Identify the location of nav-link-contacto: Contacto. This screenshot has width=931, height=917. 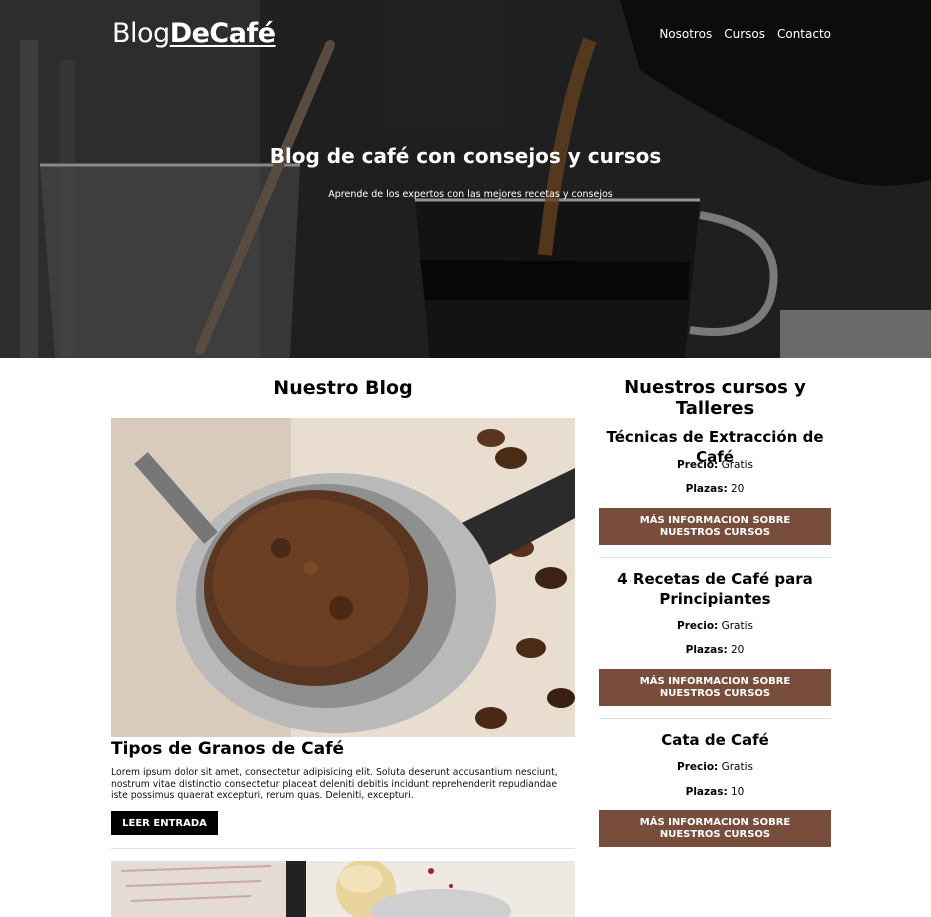
(804, 34).